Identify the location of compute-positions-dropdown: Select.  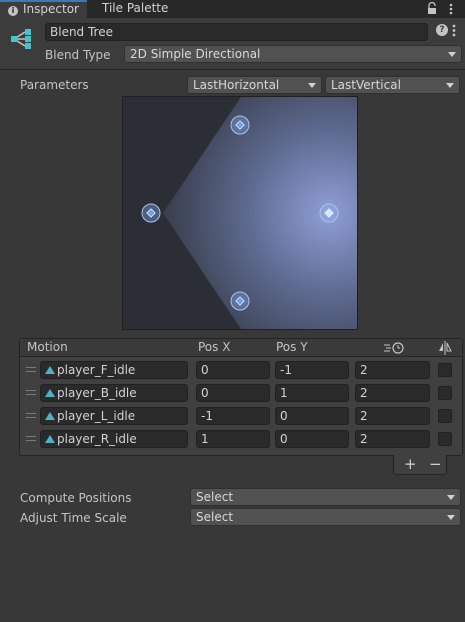
(325, 497).